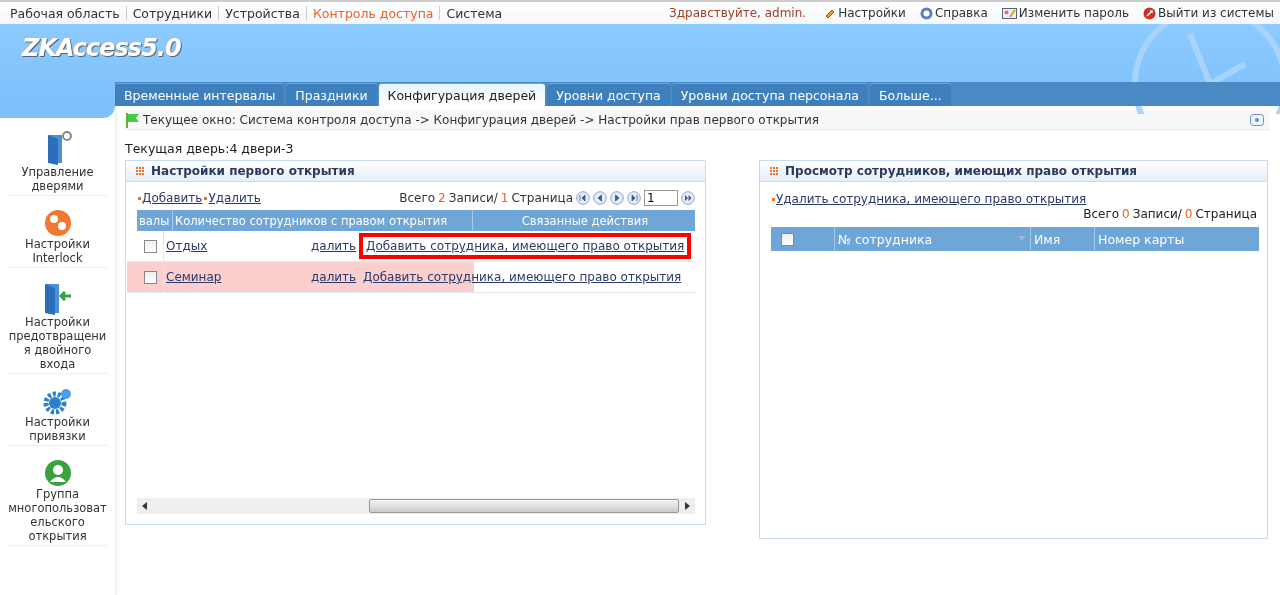 This screenshot has height=595, width=1280. Describe the element at coordinates (462, 94) in the screenshot. I see `tab: Конфигурация дверей` at that location.